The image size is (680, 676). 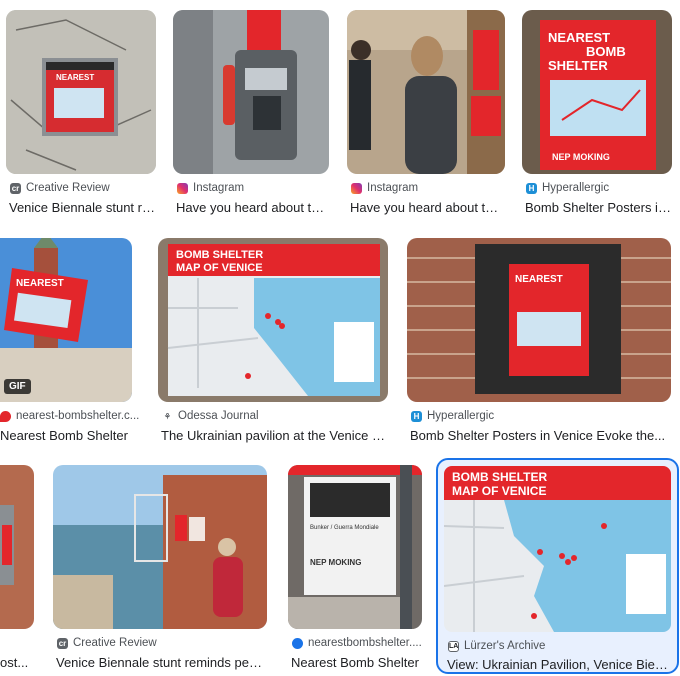 What do you see at coordinates (505, 646) in the screenshot?
I see `source-label: Lürzer's Archive` at bounding box center [505, 646].